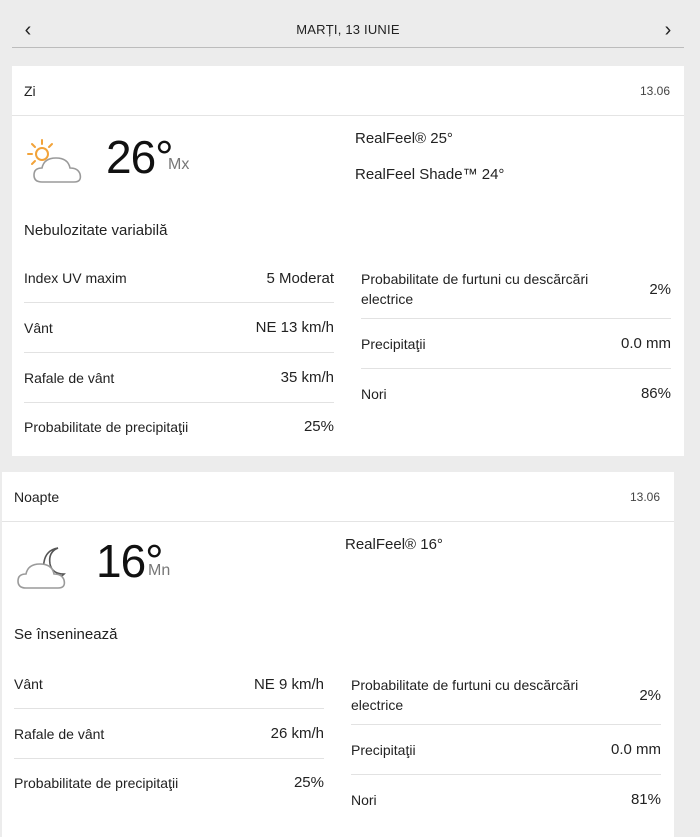  What do you see at coordinates (179, 164) in the screenshot?
I see `day-temperature-unit: Mx` at bounding box center [179, 164].